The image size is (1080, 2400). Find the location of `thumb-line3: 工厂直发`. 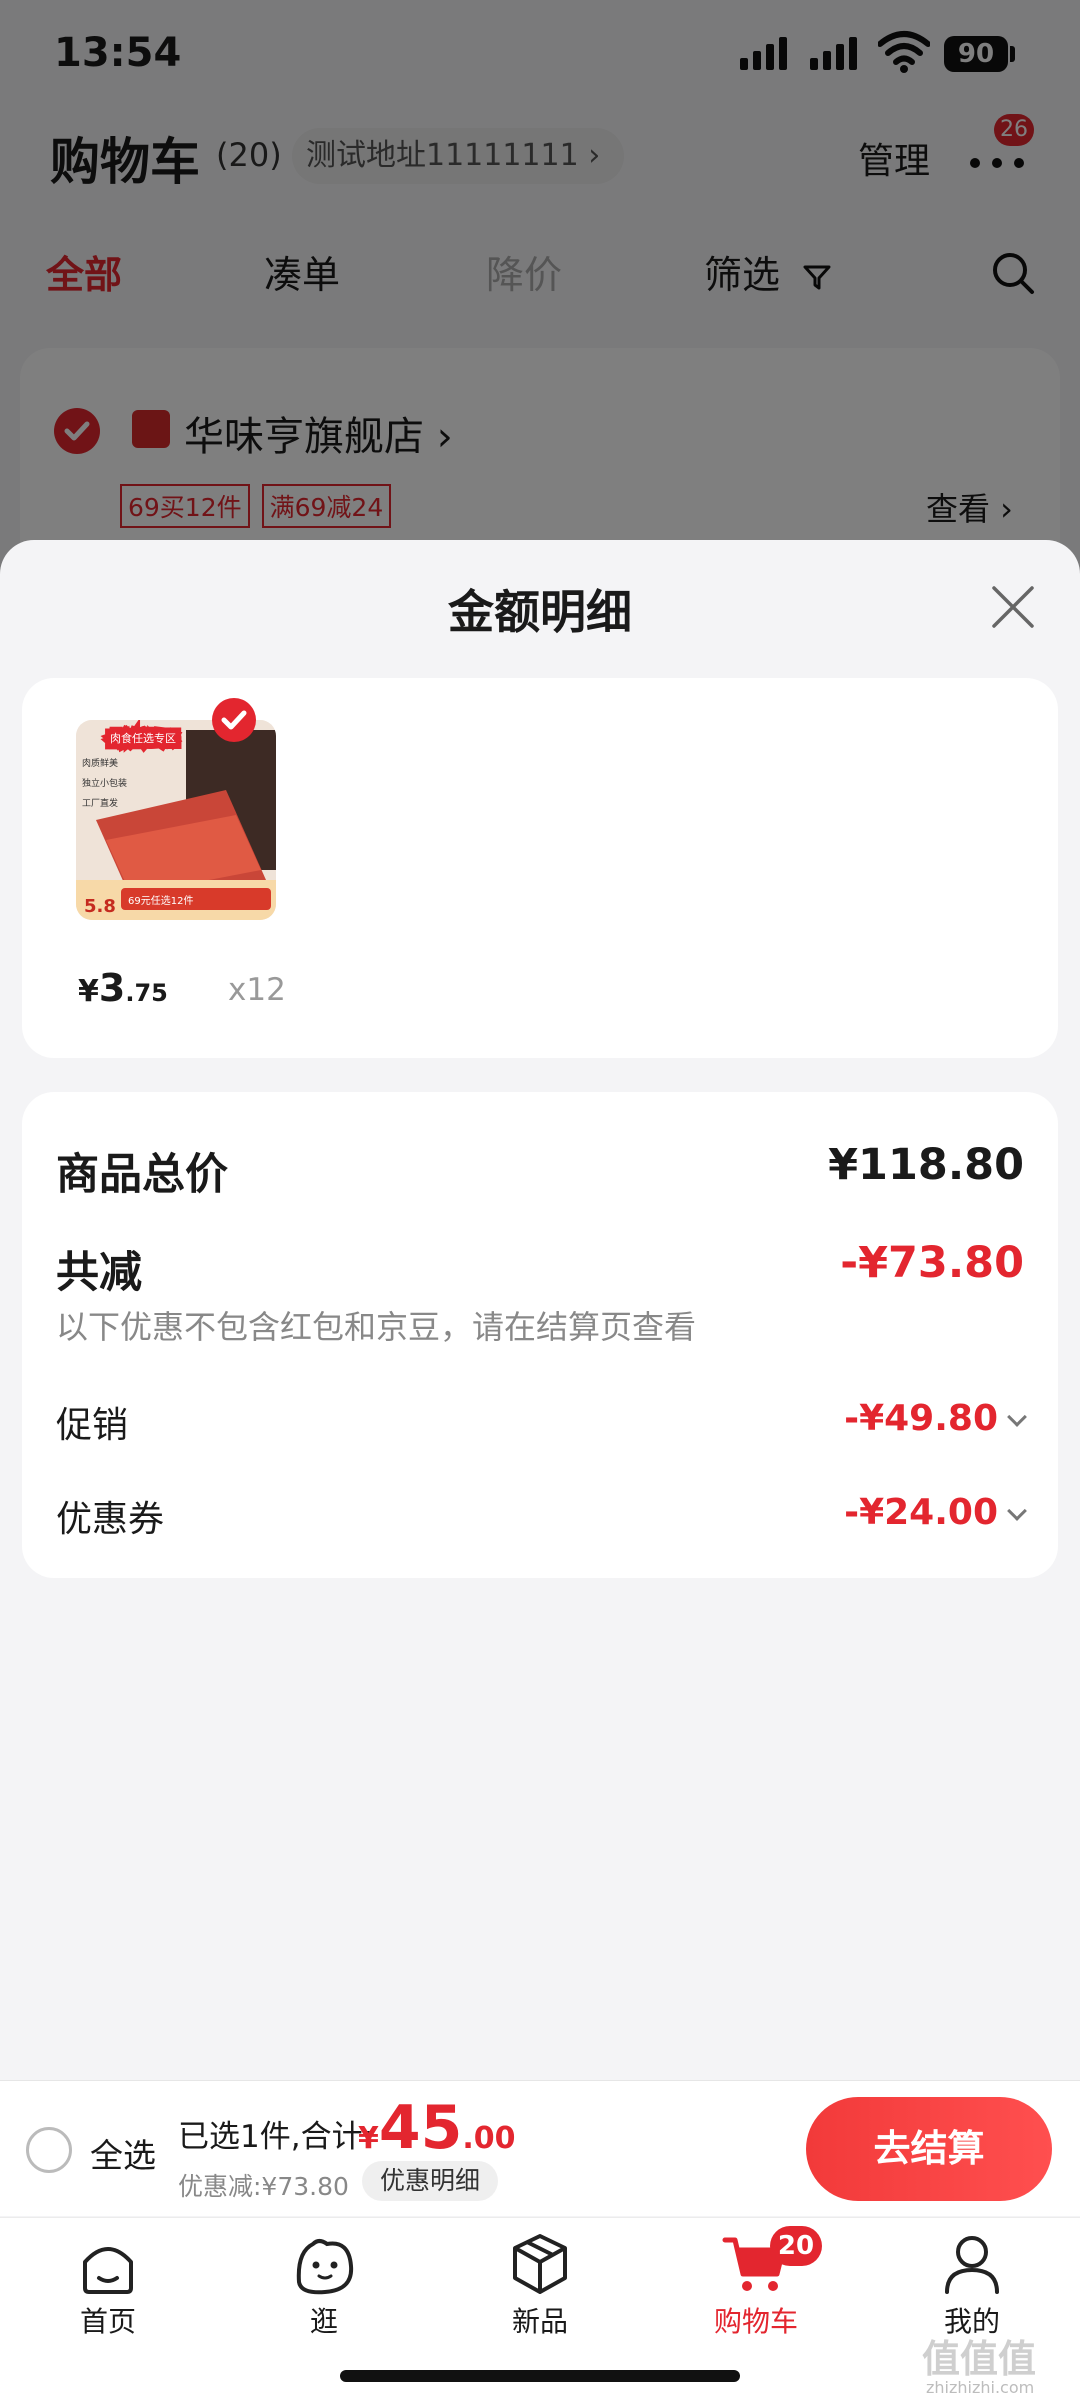

thumb-line3: 工厂直发 is located at coordinates (100, 803).